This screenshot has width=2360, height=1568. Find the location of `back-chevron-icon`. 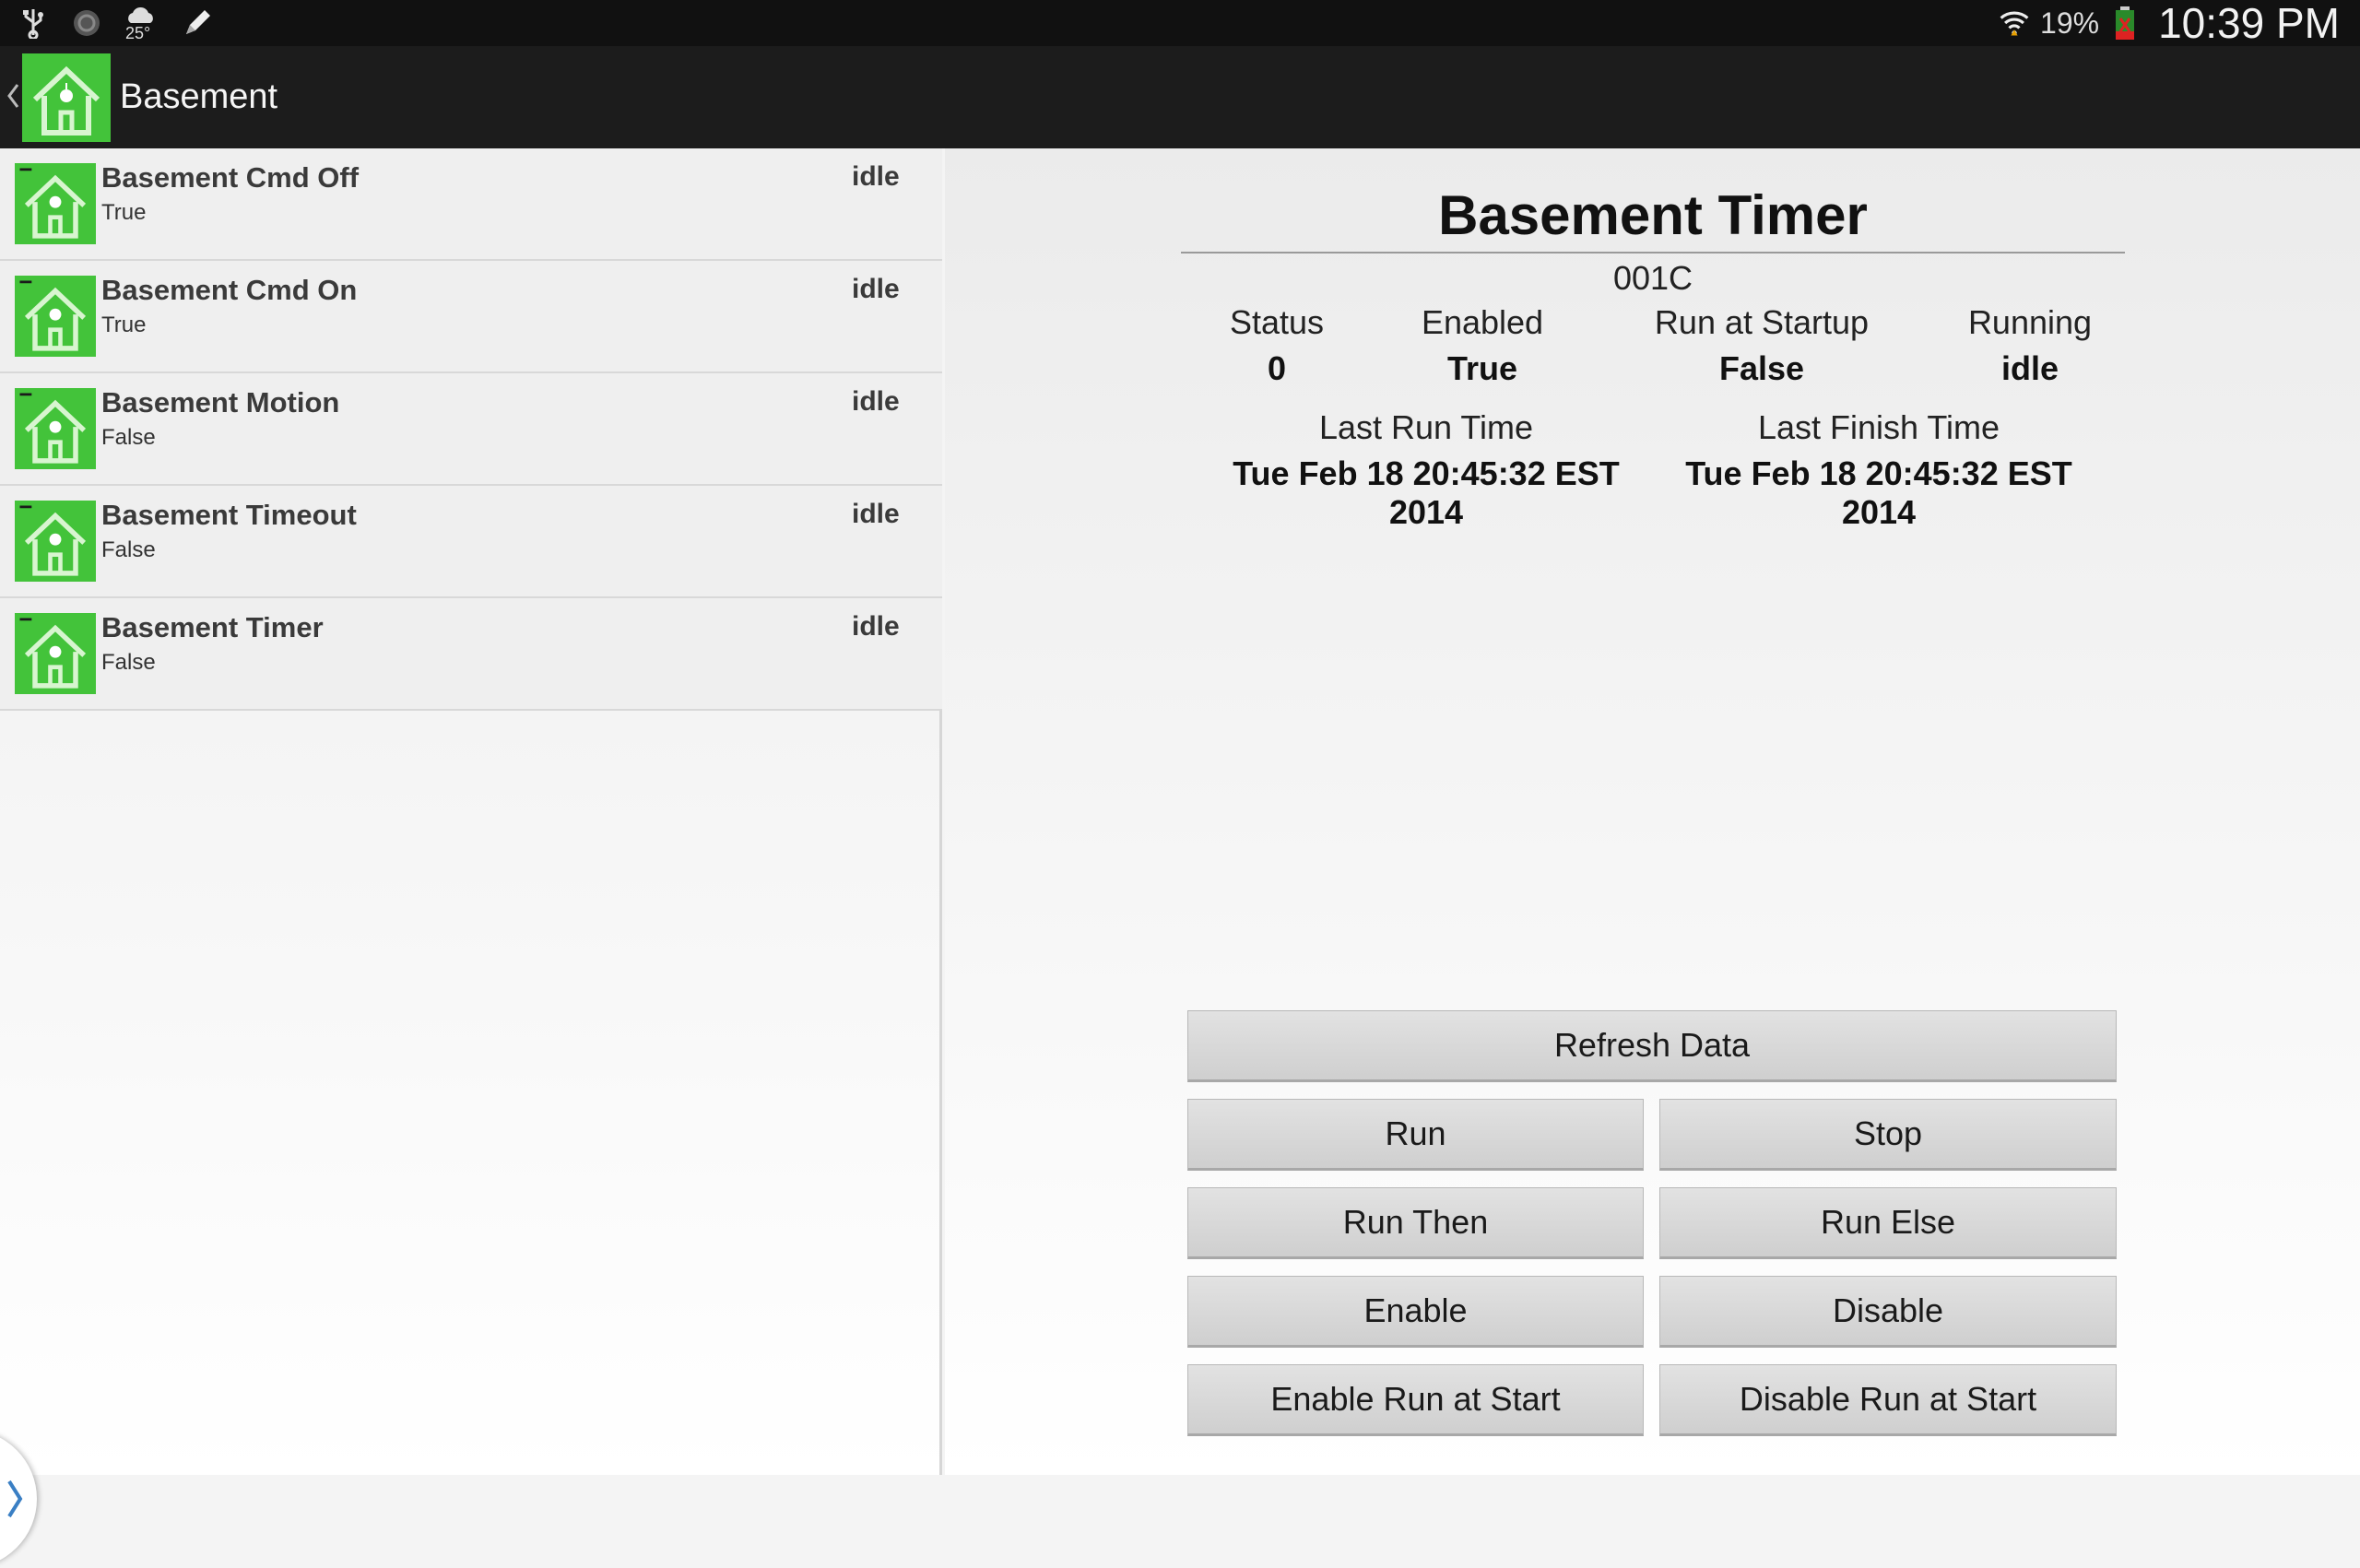

back-chevron-icon is located at coordinates (13, 95).